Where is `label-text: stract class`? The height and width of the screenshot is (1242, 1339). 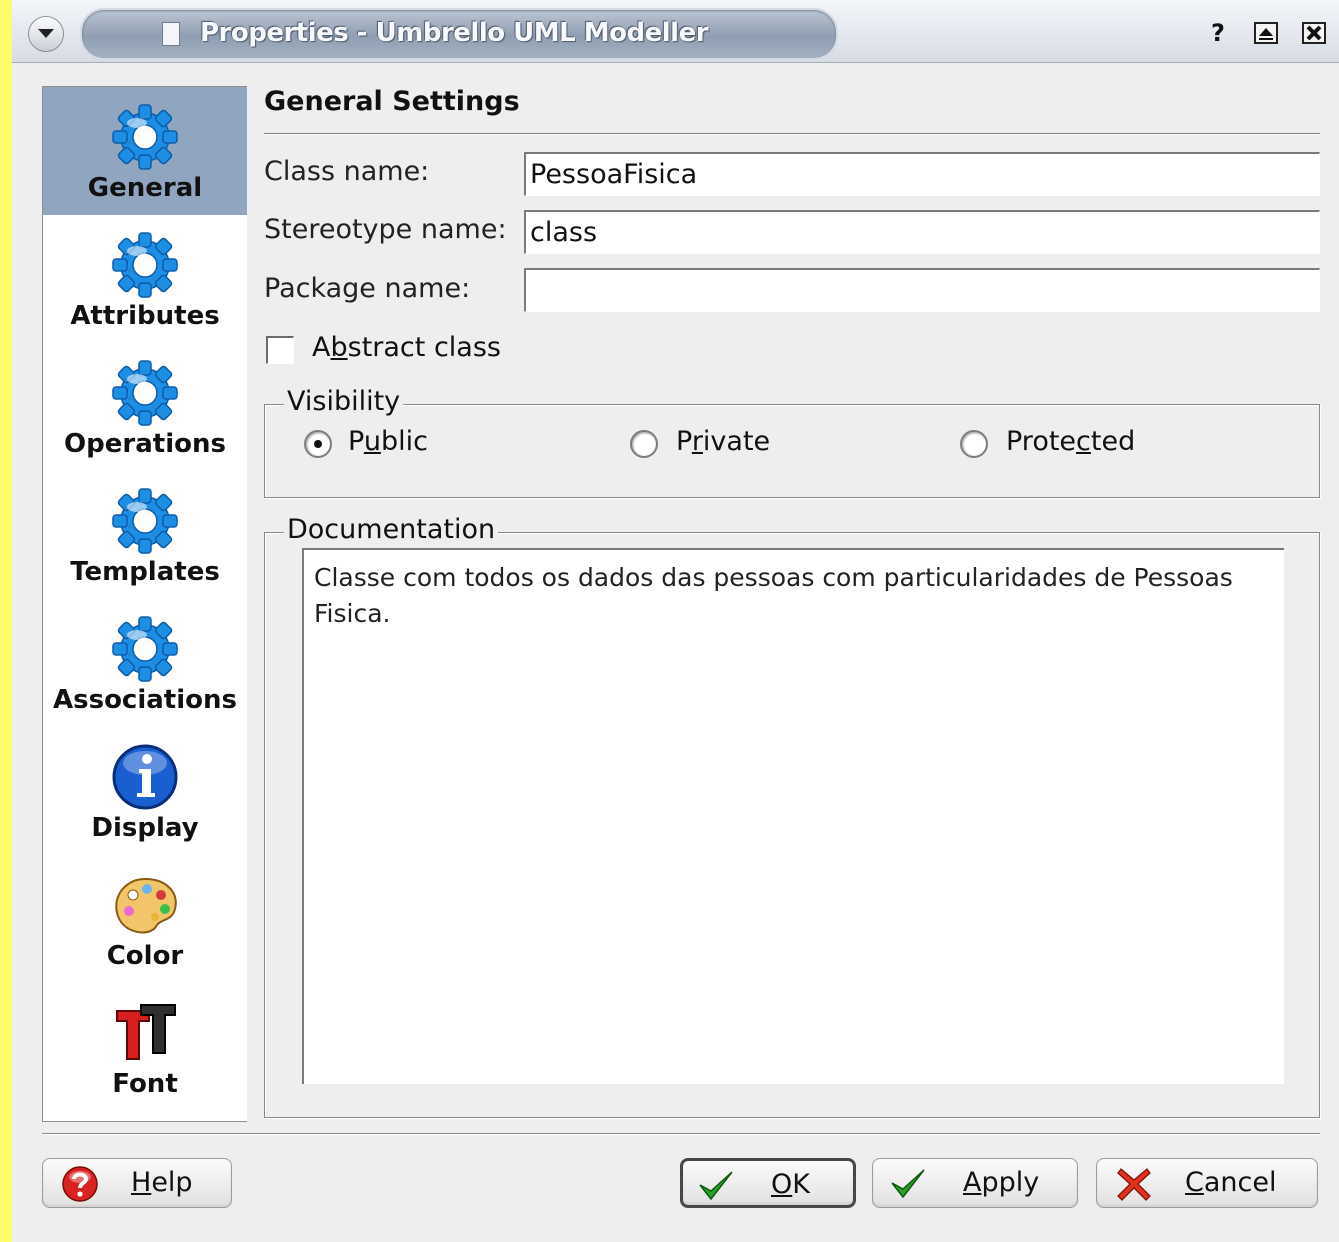 label-text: stract class is located at coordinates (424, 347).